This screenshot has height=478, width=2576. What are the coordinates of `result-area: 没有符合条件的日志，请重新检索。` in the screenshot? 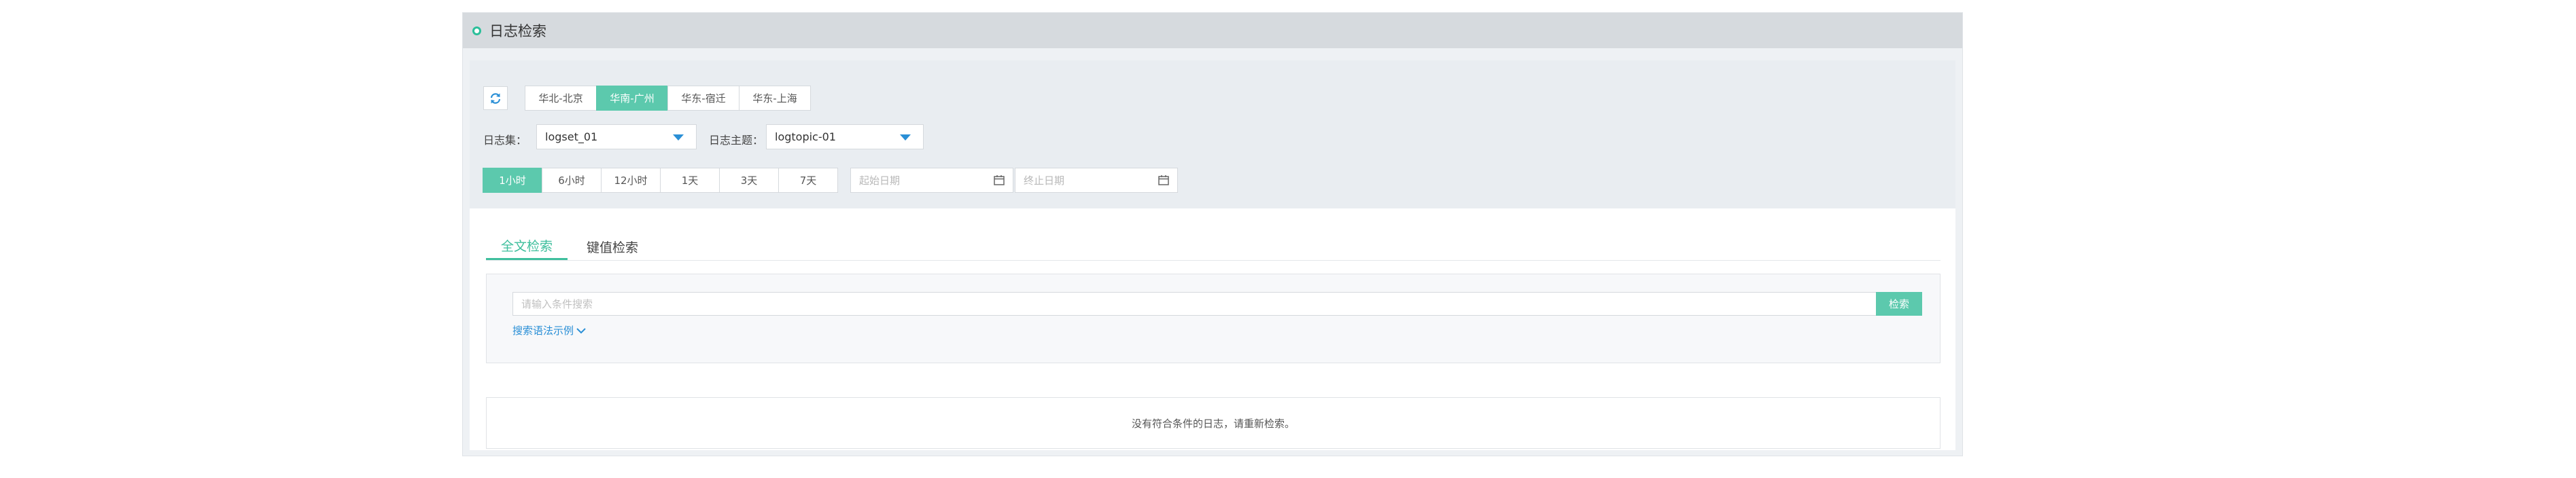 It's located at (1213, 423).